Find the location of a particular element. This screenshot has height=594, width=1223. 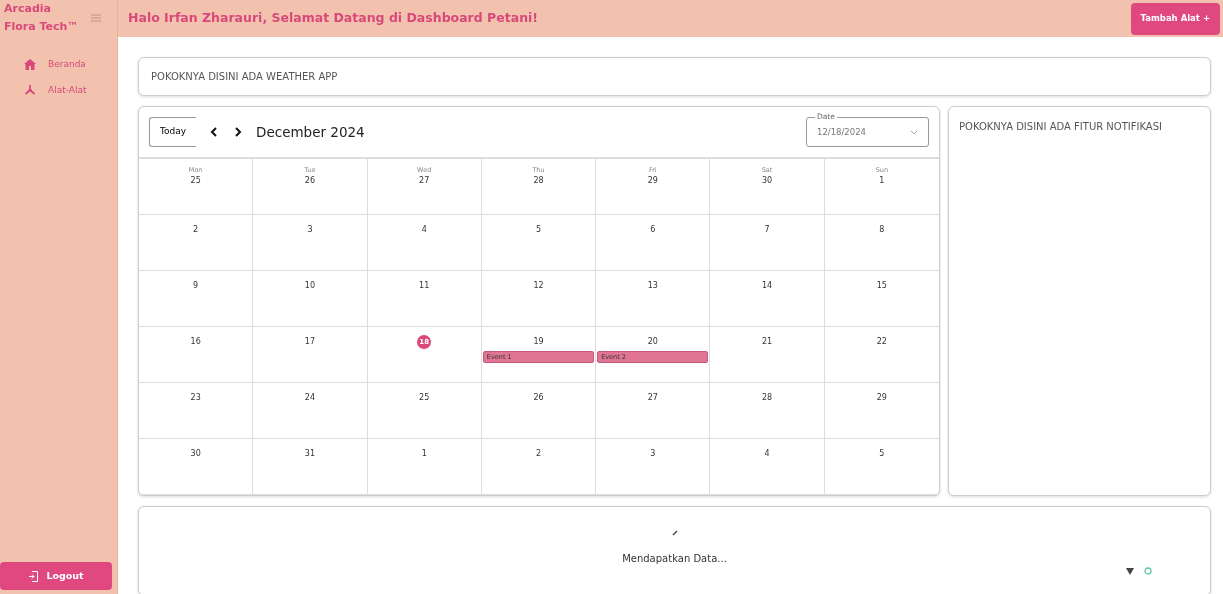

logout-button: Logout is located at coordinates (56, 576).